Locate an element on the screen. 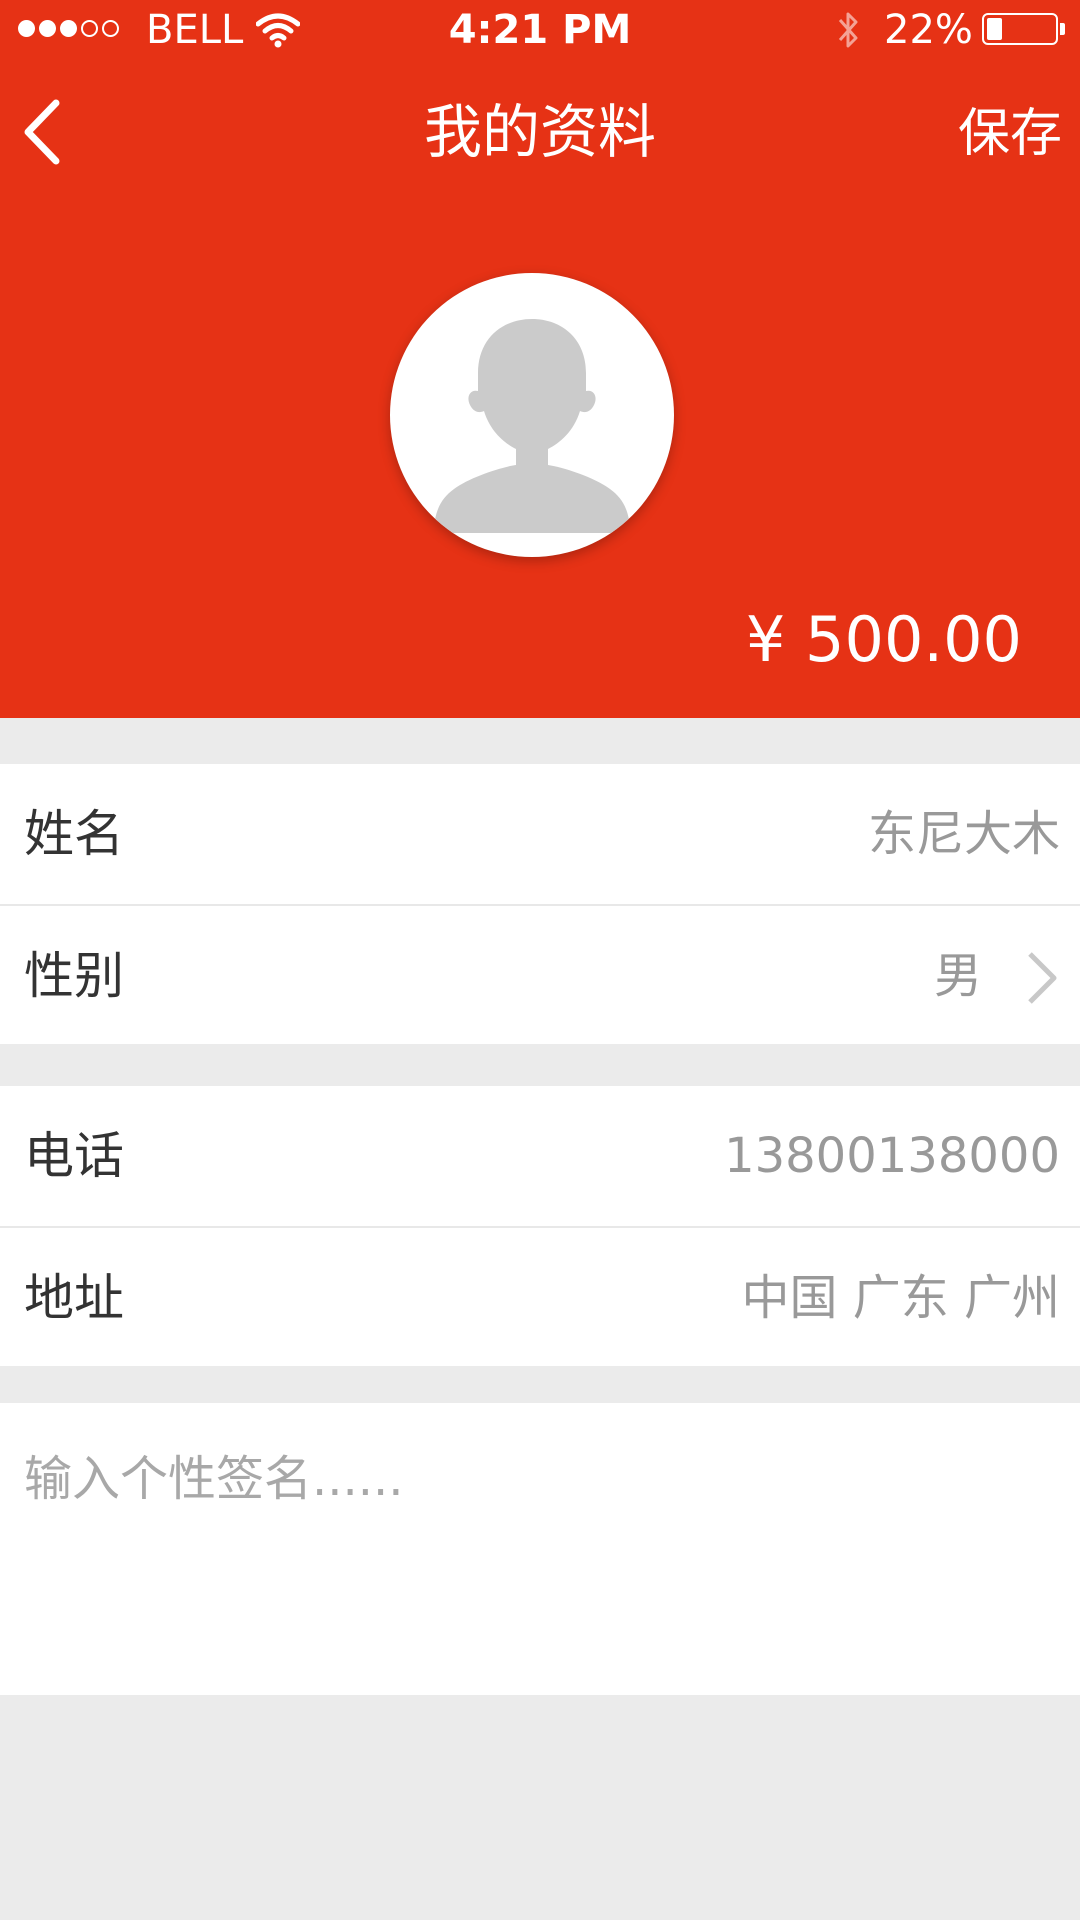 This screenshot has height=1920, width=1080. contact-info-group: 电话 13800138000 地址 中国 广东 广州 is located at coordinates (540, 1226).